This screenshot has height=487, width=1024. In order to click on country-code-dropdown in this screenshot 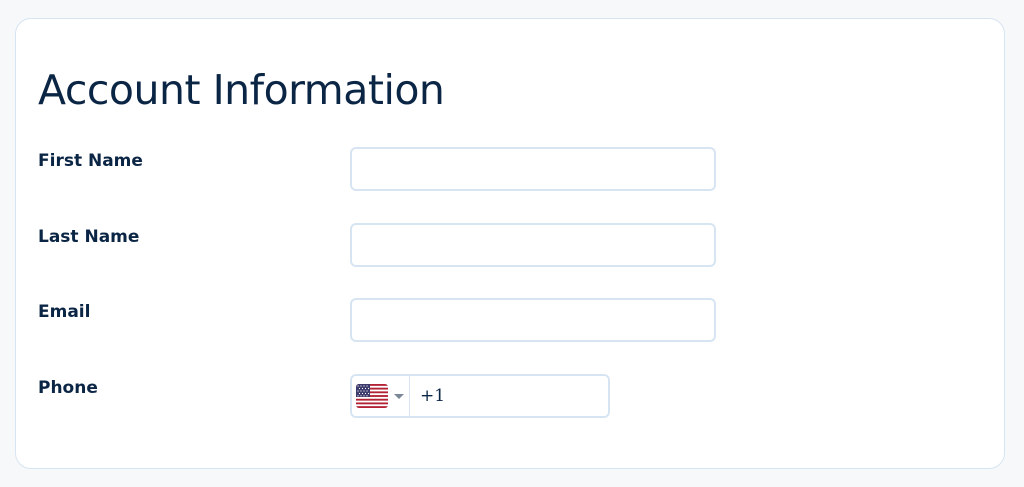, I will do `click(381, 396)`.